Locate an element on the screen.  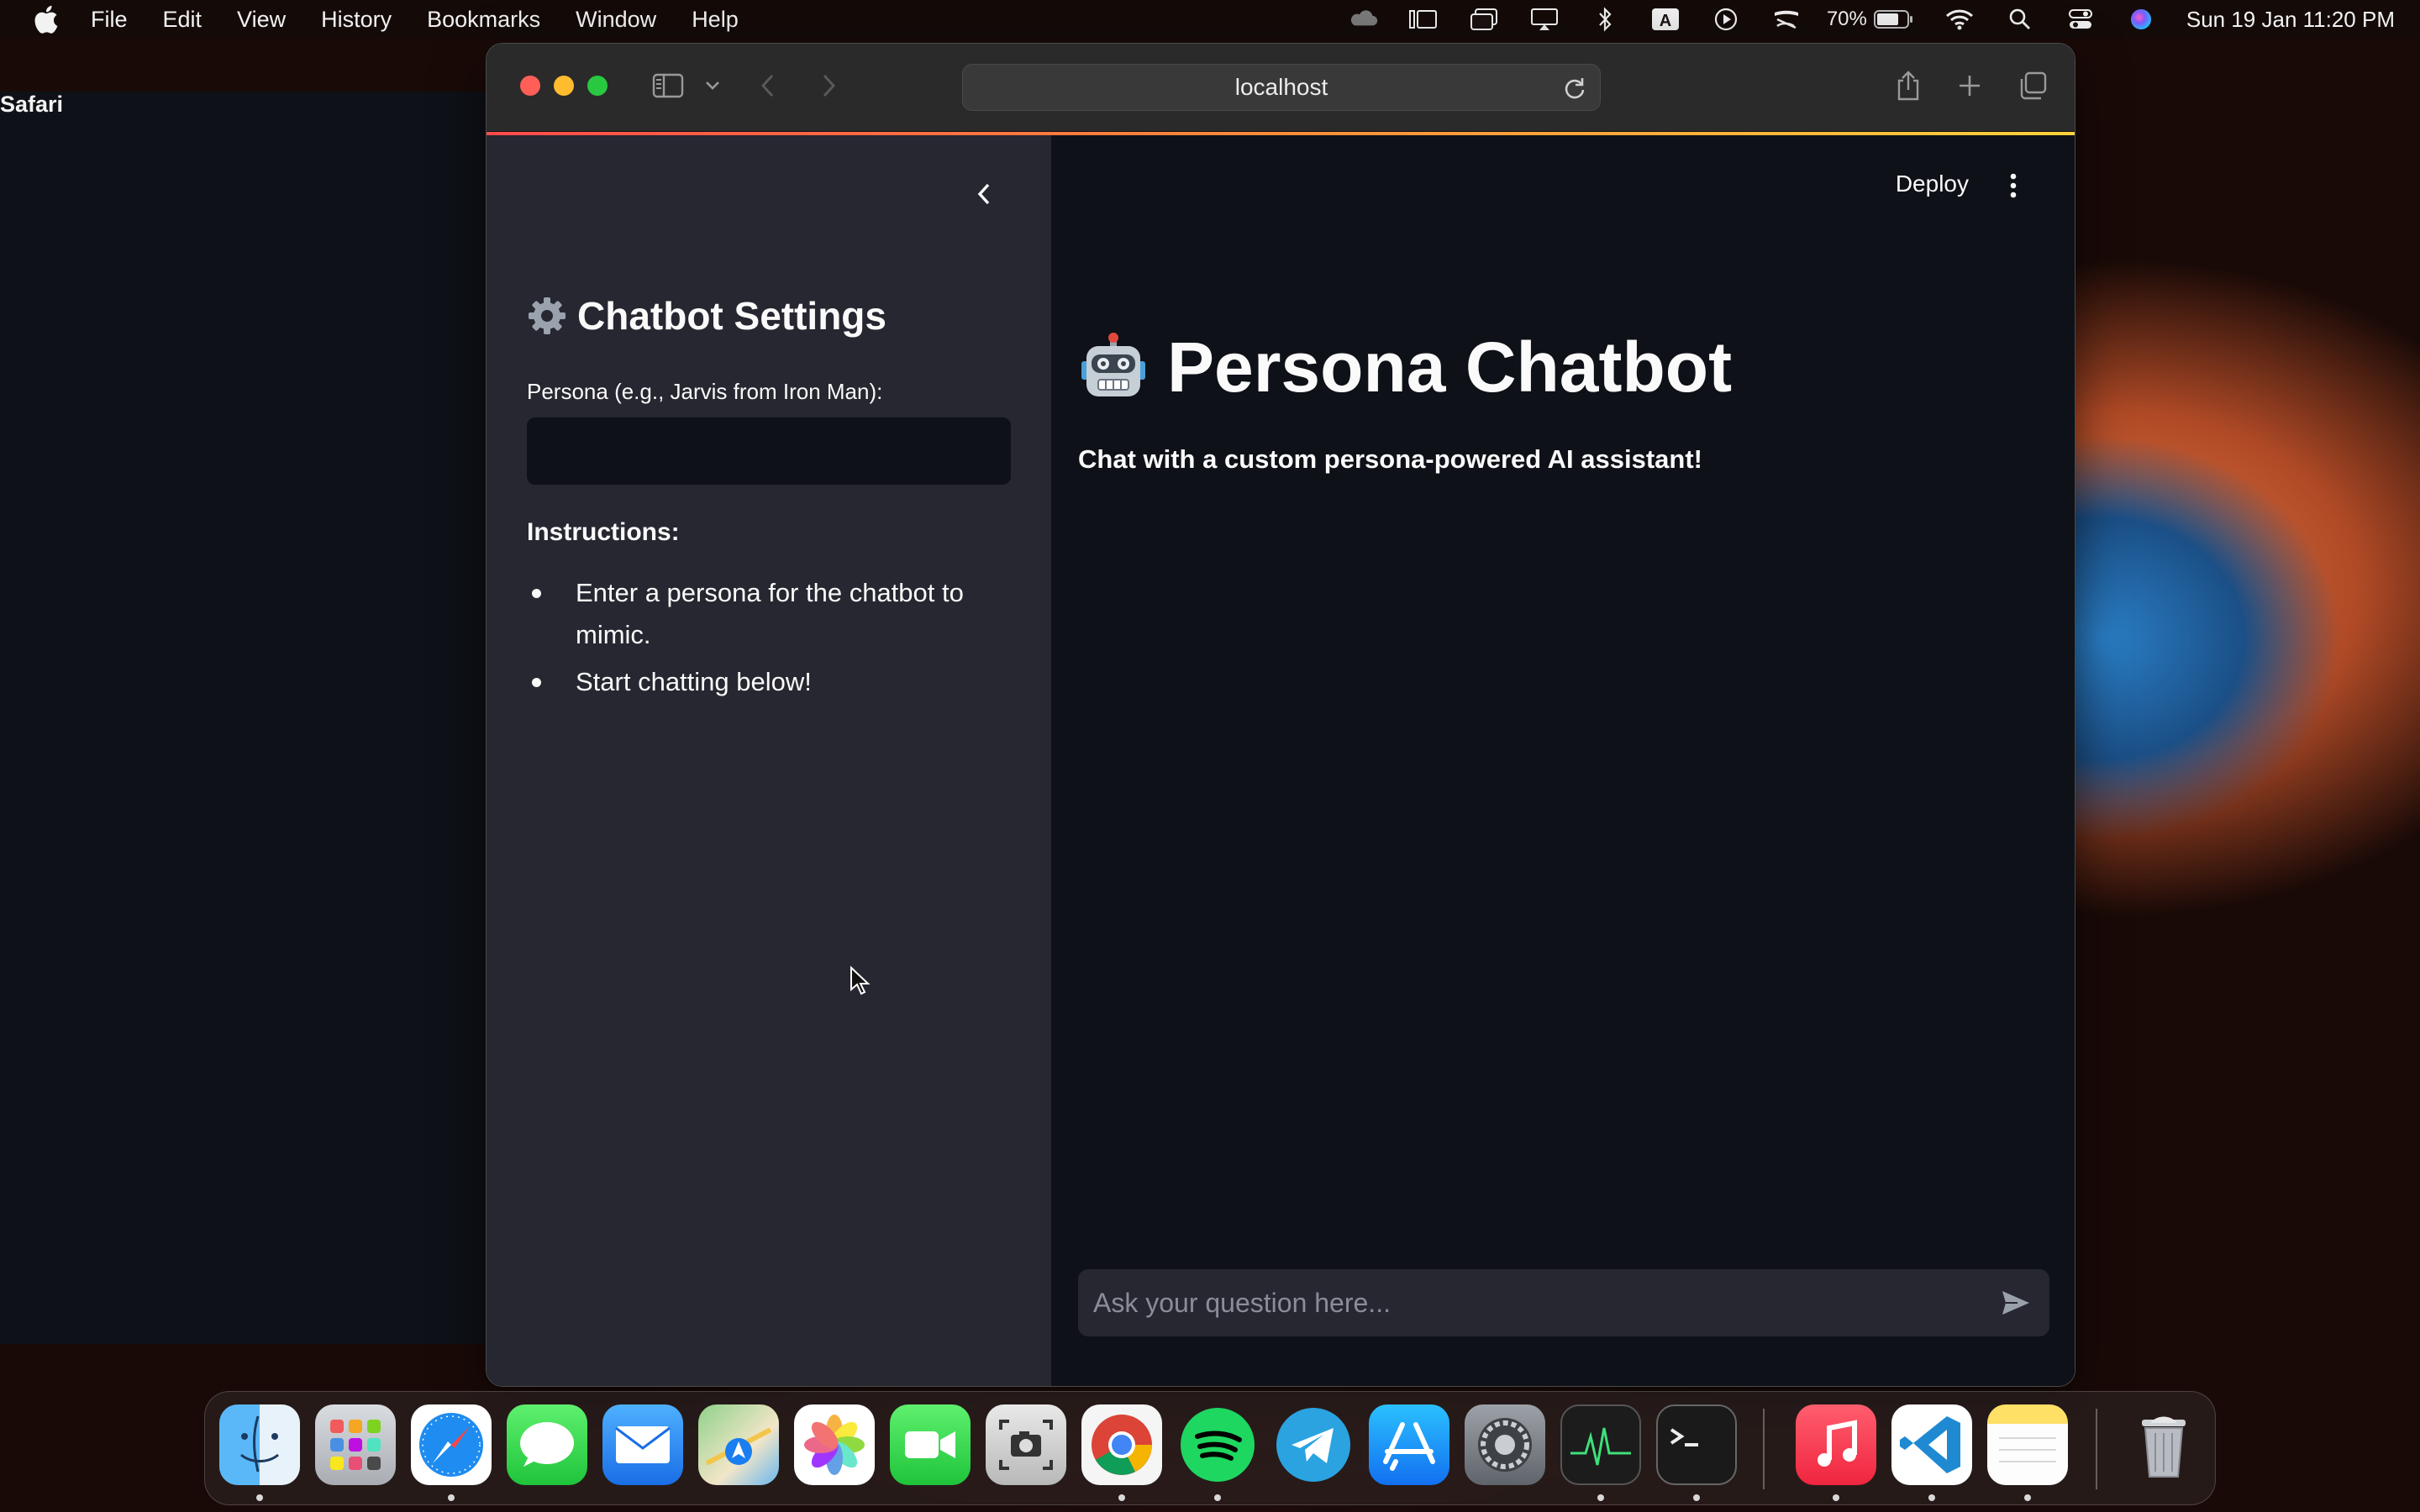
music-icon is located at coordinates (1836, 1444).